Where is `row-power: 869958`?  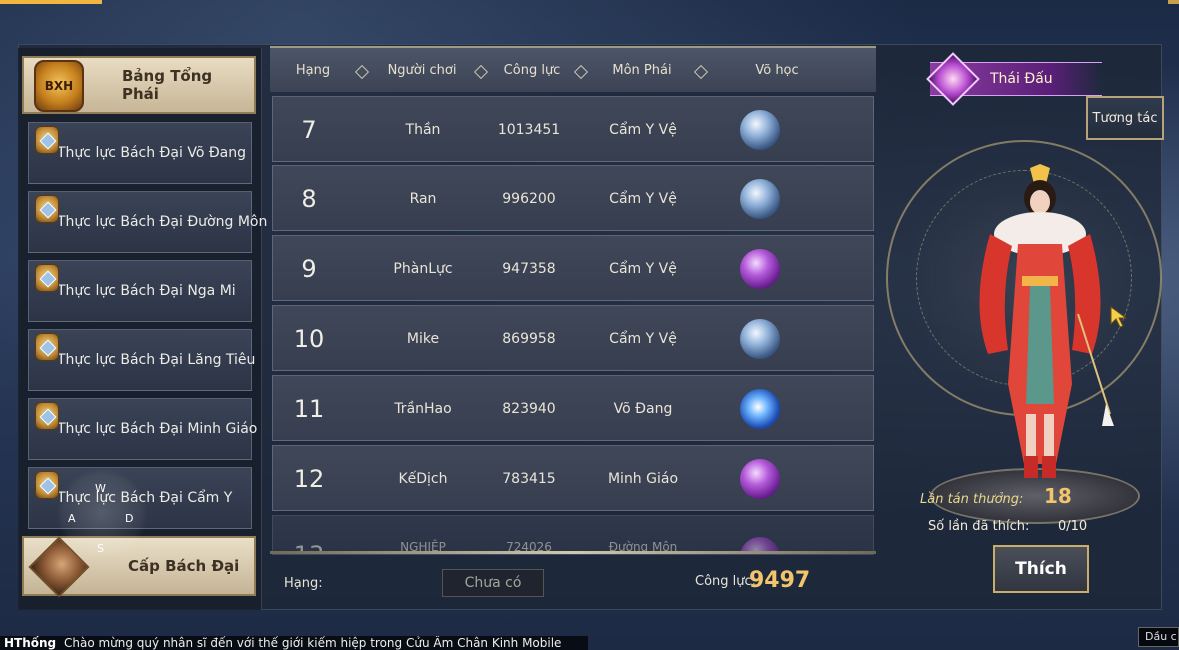
row-power: 869958 is located at coordinates (529, 339).